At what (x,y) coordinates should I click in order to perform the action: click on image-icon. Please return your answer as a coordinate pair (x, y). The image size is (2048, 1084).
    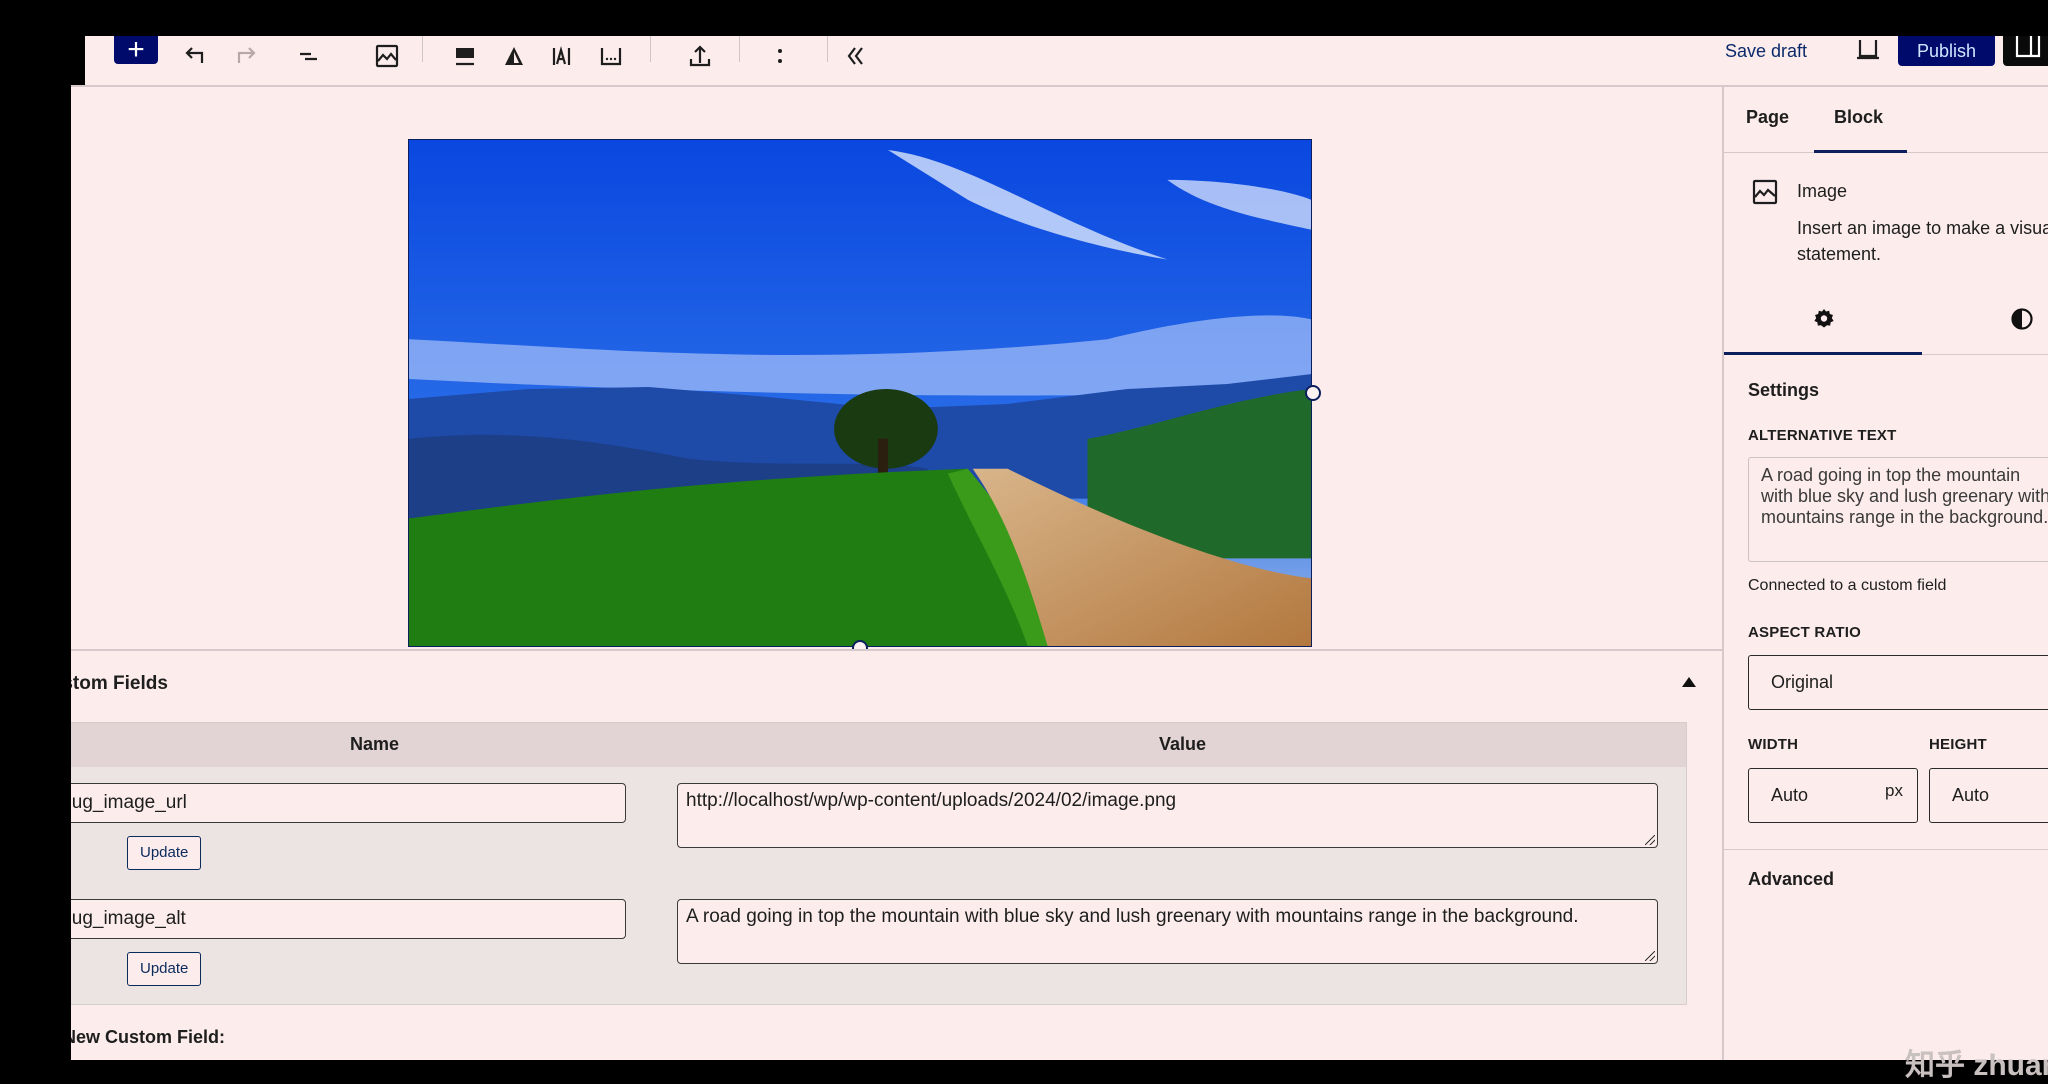
    Looking at the image, I should click on (387, 56).